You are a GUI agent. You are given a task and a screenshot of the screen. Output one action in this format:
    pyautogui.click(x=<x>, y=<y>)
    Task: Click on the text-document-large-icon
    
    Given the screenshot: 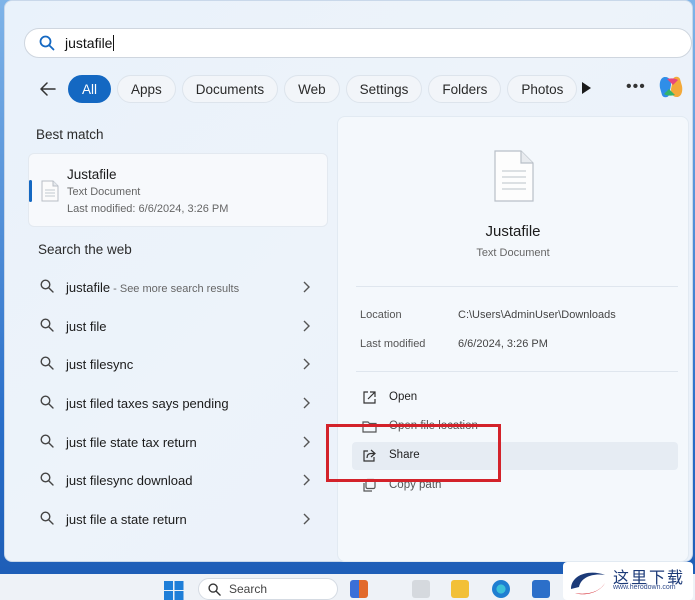 What is the action you would take?
    pyautogui.click(x=514, y=176)
    